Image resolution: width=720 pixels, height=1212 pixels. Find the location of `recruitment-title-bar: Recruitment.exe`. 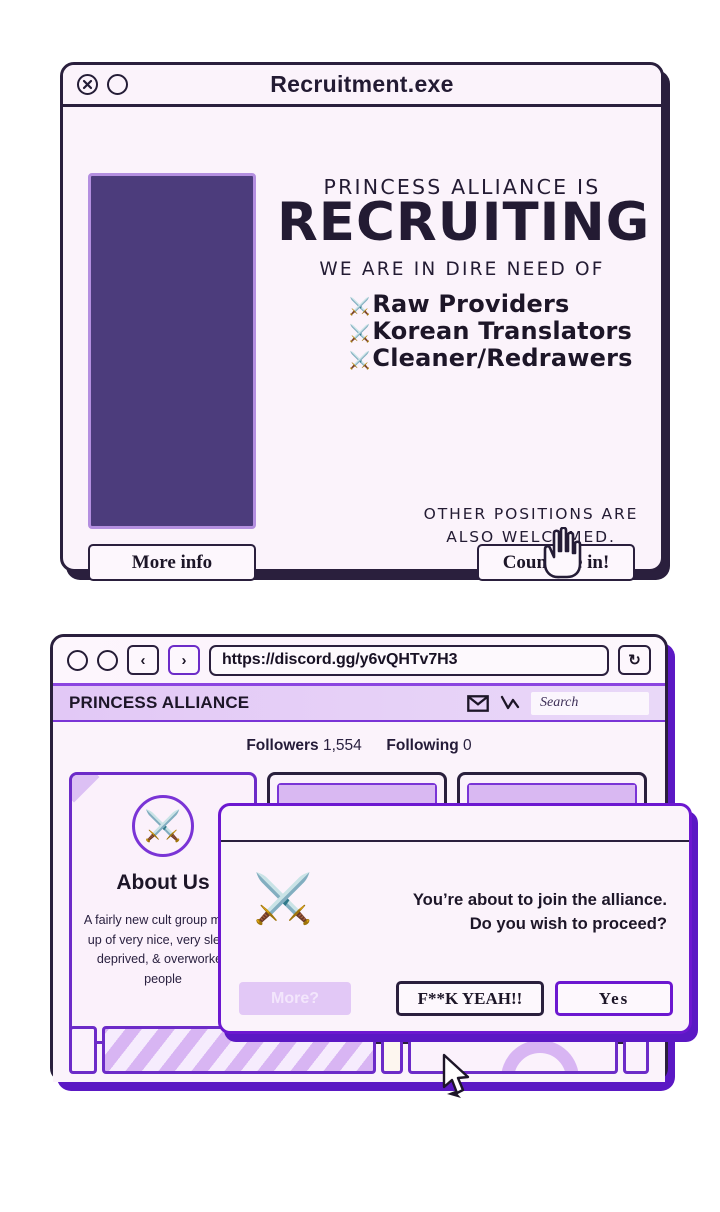

recruitment-title-bar: Recruitment.exe is located at coordinates (362, 86).